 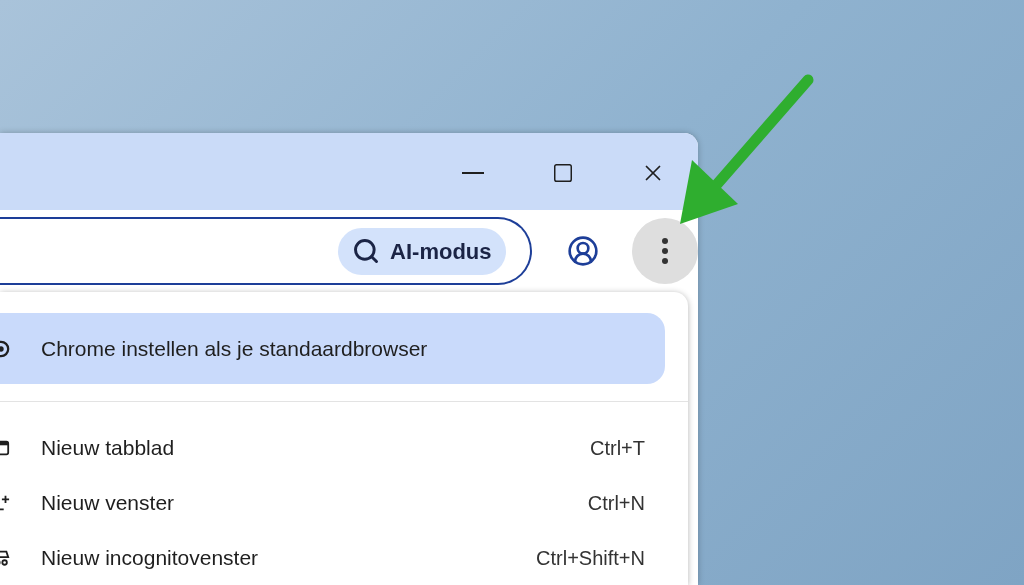 What do you see at coordinates (108, 502) in the screenshot?
I see `menu-item-label: Nieuw venster` at bounding box center [108, 502].